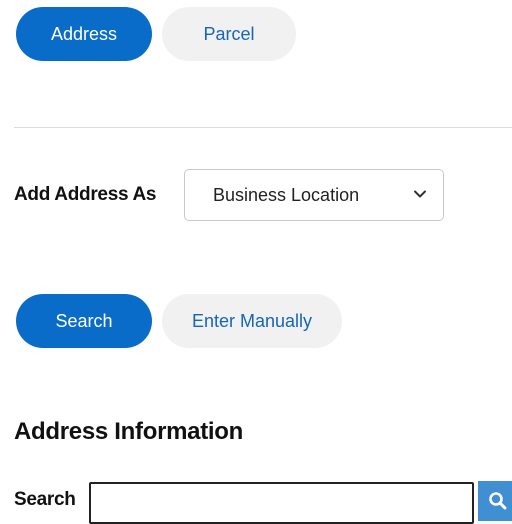 This screenshot has height=524, width=512. I want to click on tab-address: Address, so click(84, 34).